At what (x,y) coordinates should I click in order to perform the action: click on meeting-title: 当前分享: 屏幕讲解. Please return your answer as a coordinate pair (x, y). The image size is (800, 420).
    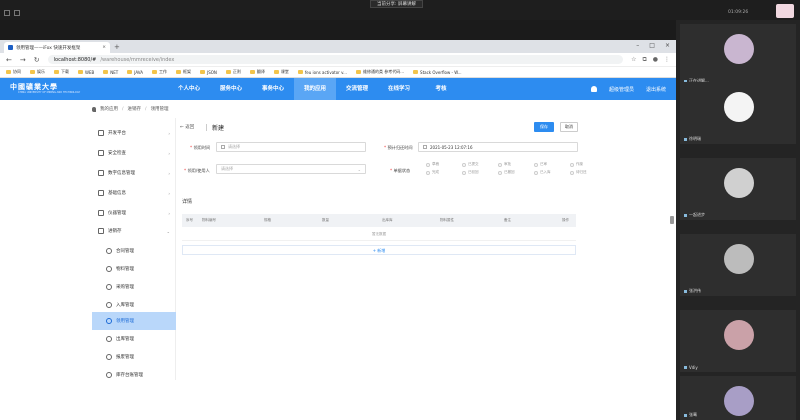
    Looking at the image, I should click on (396, 4).